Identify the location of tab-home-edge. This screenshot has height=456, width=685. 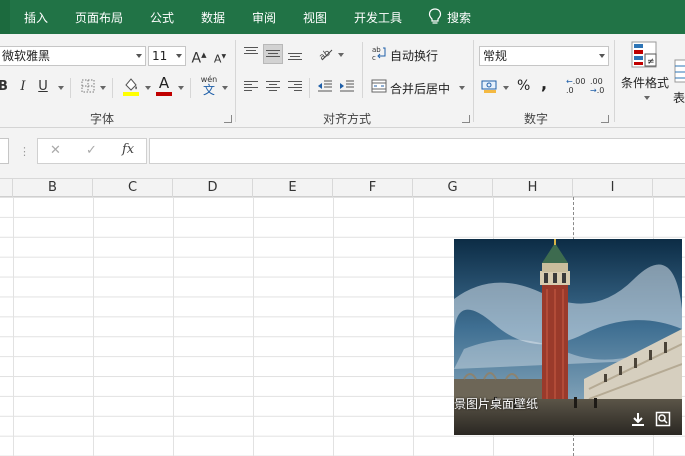
(5, 17).